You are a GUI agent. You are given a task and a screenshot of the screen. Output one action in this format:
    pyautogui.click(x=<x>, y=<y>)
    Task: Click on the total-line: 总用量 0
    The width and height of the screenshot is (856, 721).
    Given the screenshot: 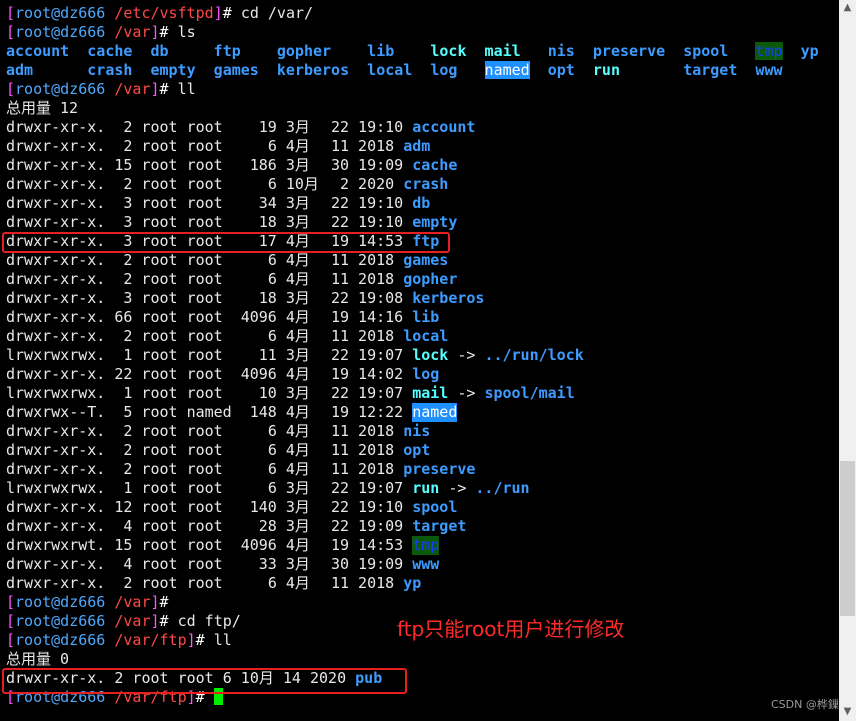 What is the action you would take?
    pyautogui.click(x=421, y=659)
    